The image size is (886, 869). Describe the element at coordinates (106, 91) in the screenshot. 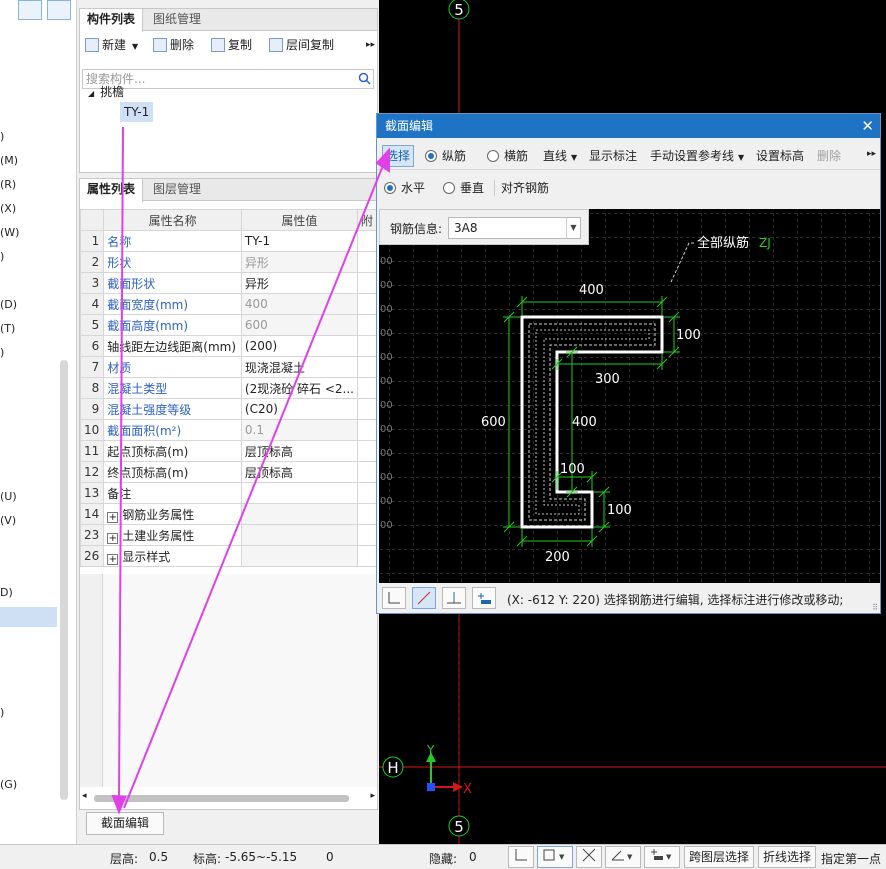

I see `tree-group: ◢ 挑檐` at that location.